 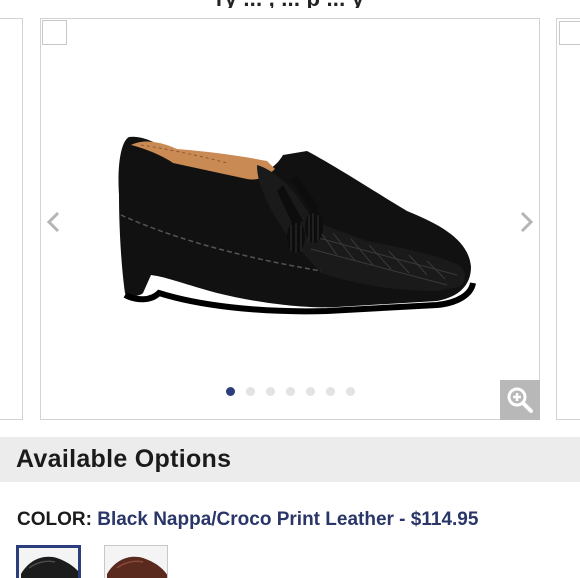 I want to click on zoom-button, so click(x=520, y=400).